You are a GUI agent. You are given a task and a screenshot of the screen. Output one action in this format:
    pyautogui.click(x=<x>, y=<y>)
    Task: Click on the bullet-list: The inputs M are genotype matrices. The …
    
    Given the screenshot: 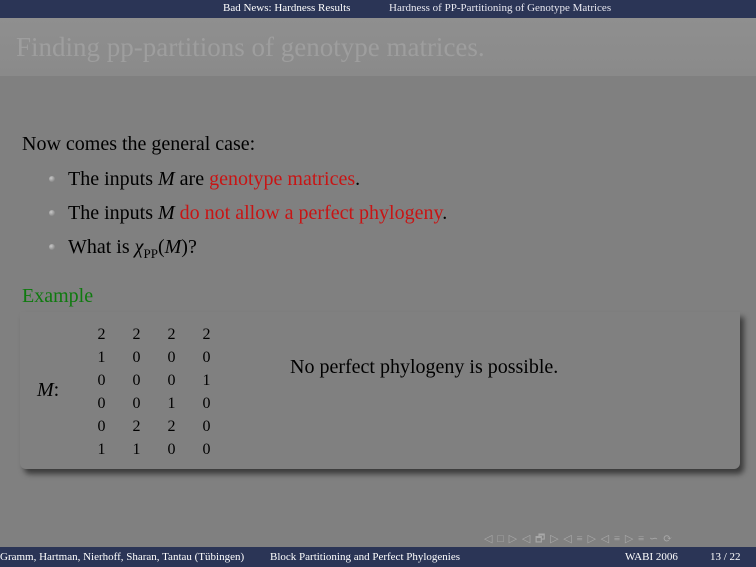 What is the action you would take?
    pyautogui.click(x=247, y=217)
    